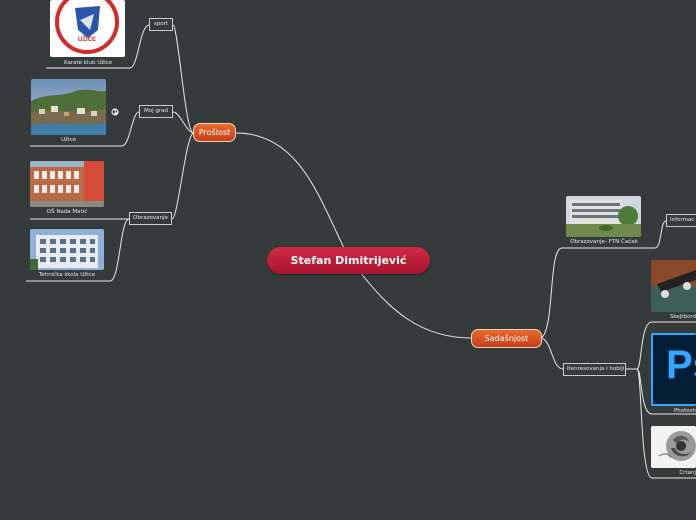  What do you see at coordinates (67, 212) in the screenshot?
I see `os-nada-matic-caption: OŠ Nada Matić` at bounding box center [67, 212].